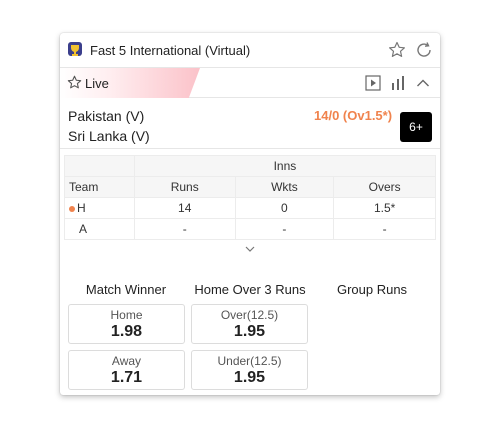  What do you see at coordinates (424, 50) in the screenshot?
I see `refresh-icon` at bounding box center [424, 50].